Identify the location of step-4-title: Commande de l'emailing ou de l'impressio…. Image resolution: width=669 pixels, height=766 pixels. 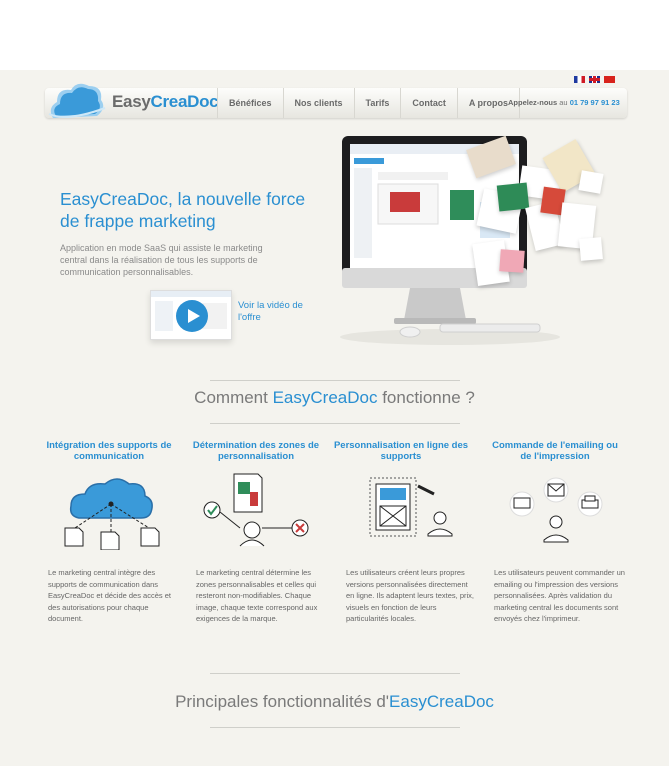
(555, 451).